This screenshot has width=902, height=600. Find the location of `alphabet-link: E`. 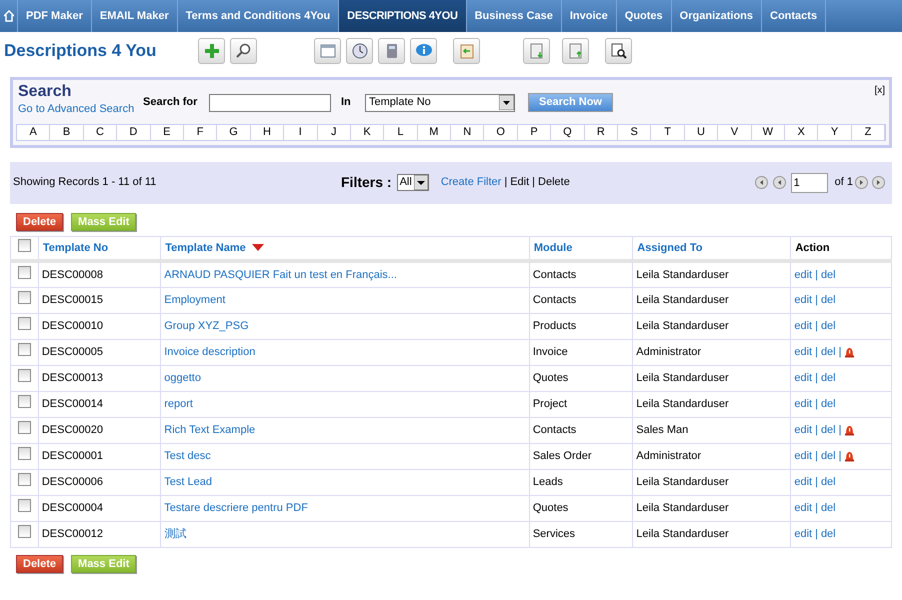

alphabet-link: E is located at coordinates (167, 132).